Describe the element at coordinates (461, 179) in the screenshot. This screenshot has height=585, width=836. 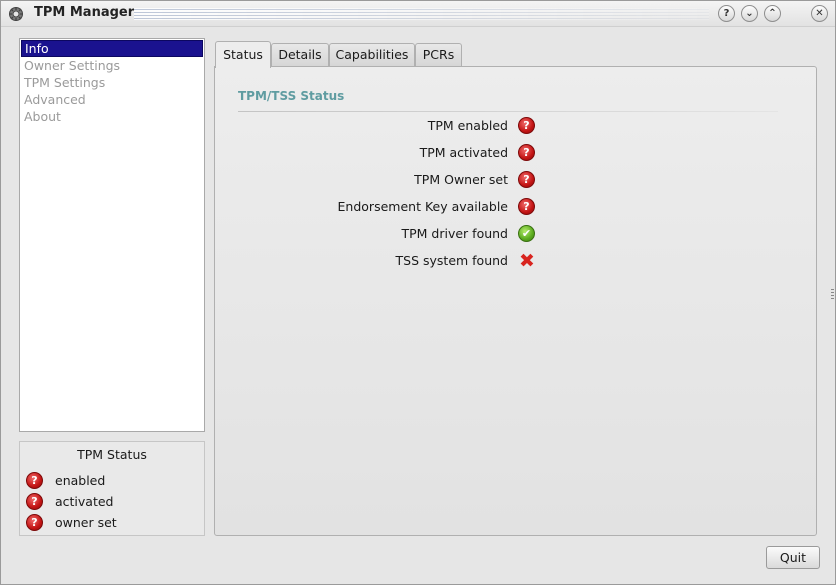
I see `prop-label: TPM Owner set` at that location.